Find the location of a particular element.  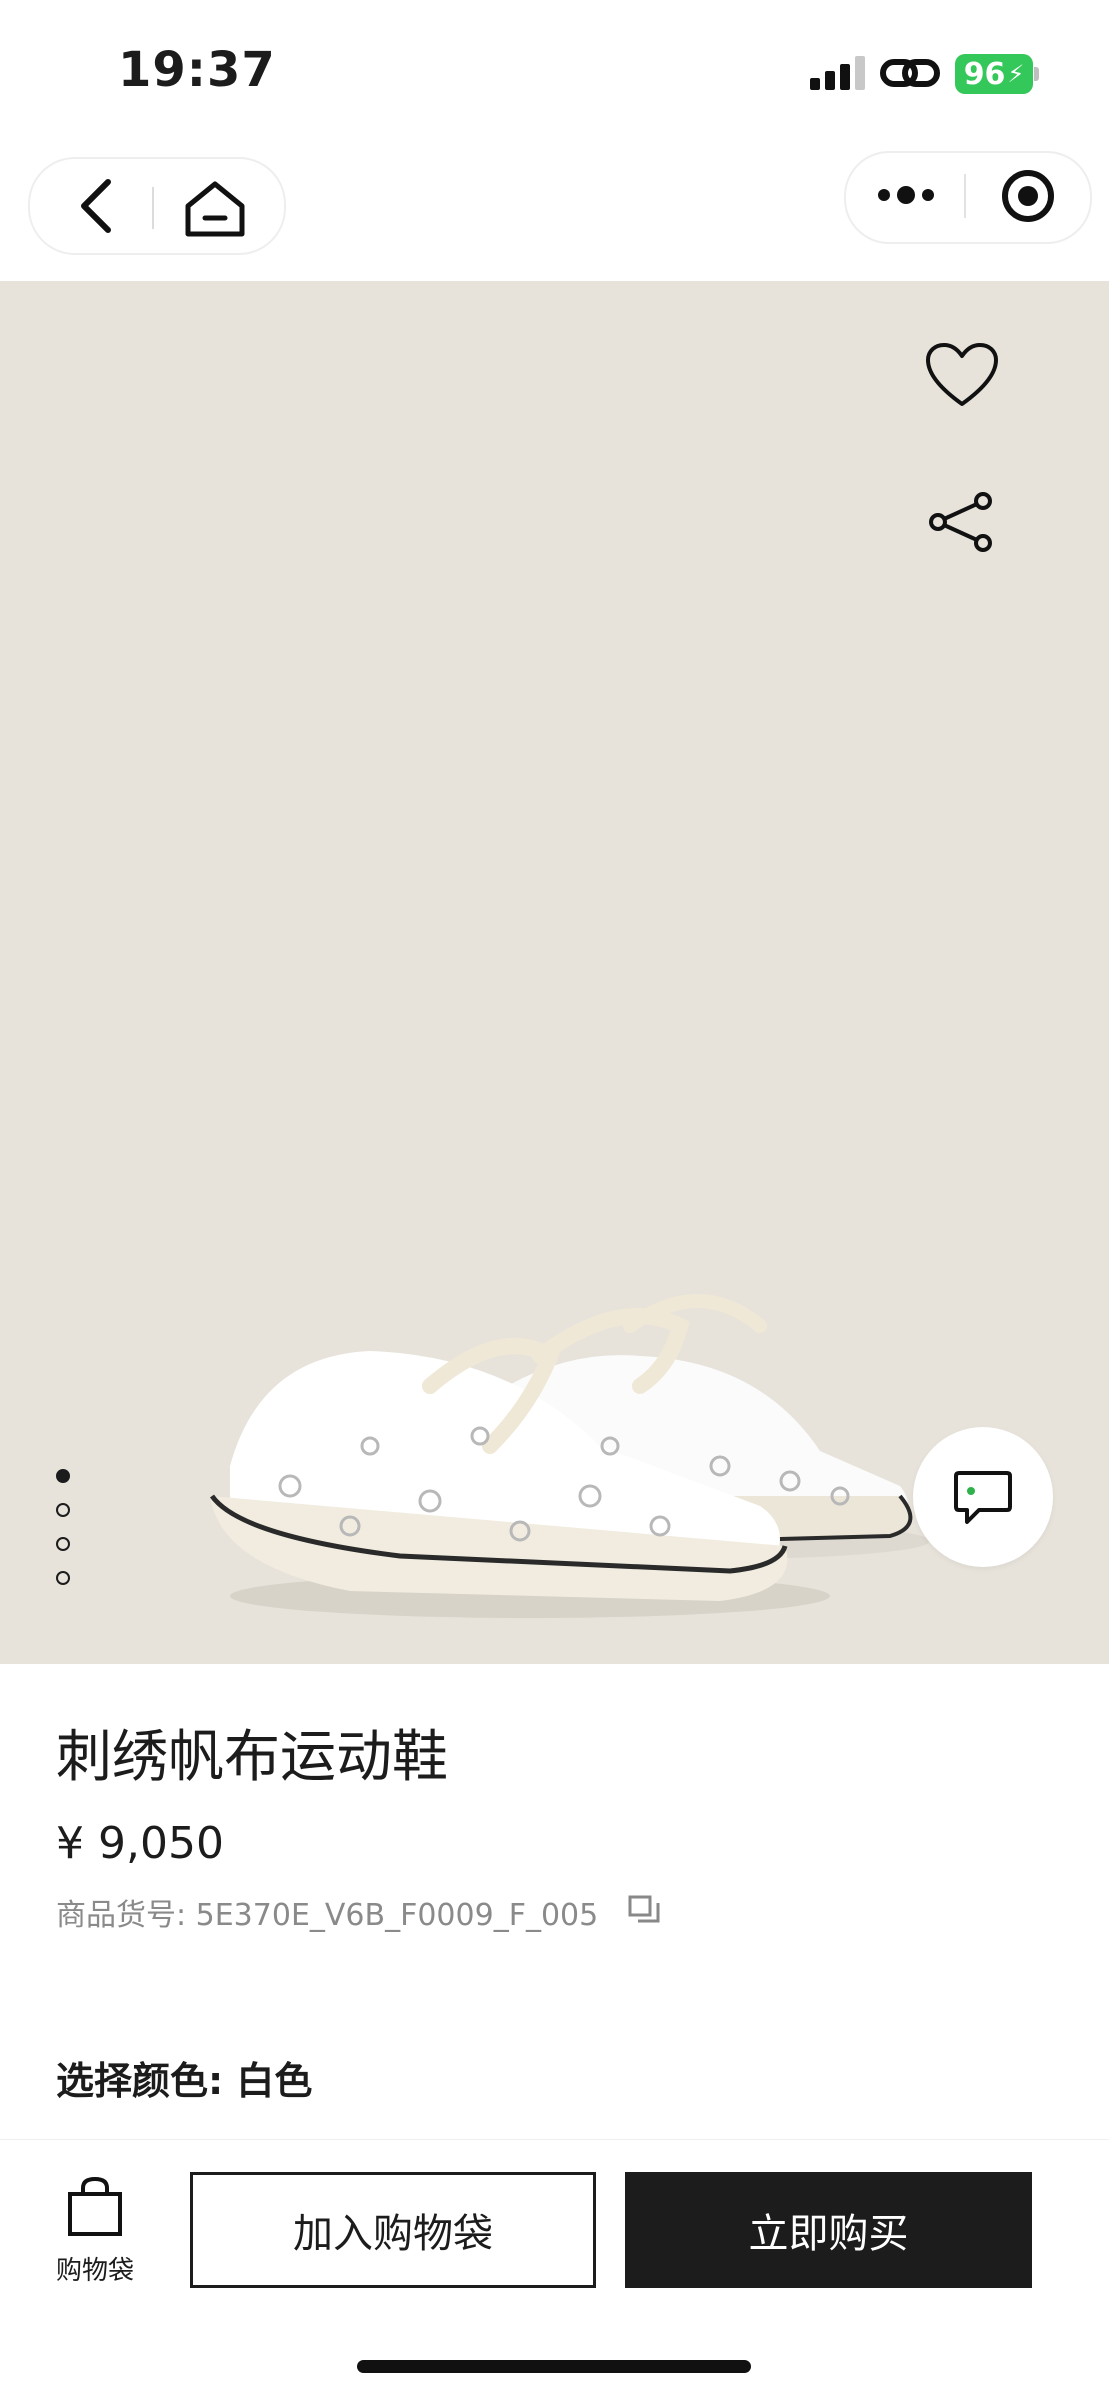

capsule-divider is located at coordinates (965, 196).